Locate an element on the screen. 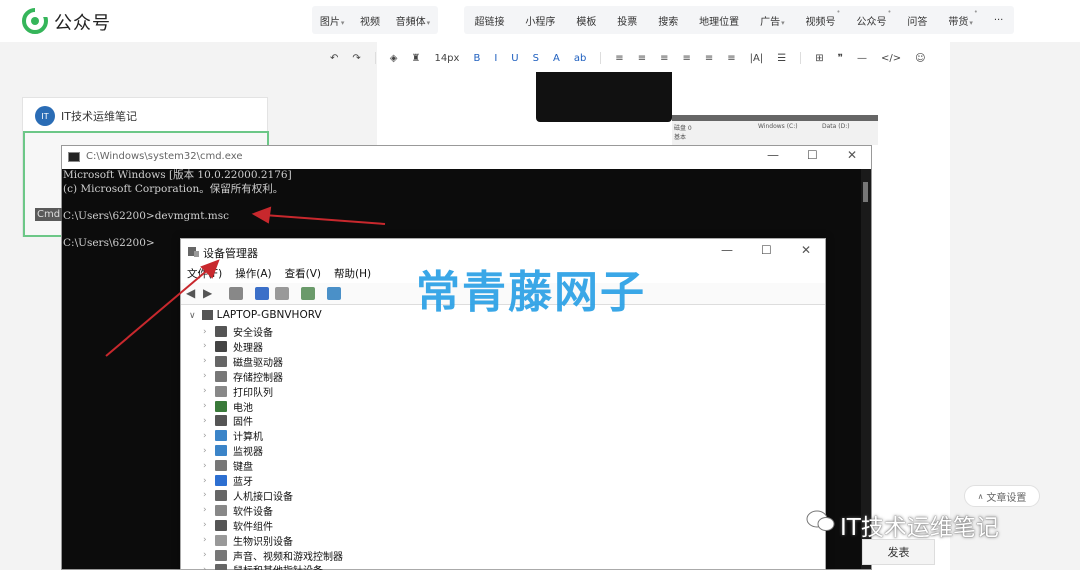 The image size is (1080, 570). media-menu-item: 图片▾ is located at coordinates (332, 20).